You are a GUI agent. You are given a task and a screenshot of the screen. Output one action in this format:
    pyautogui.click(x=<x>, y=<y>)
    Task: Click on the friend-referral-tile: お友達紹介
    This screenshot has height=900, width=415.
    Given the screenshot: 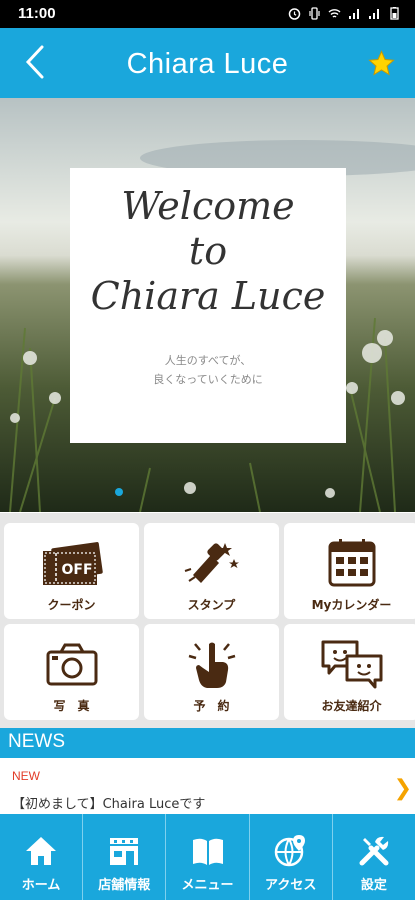 What is the action you would take?
    pyautogui.click(x=349, y=672)
    